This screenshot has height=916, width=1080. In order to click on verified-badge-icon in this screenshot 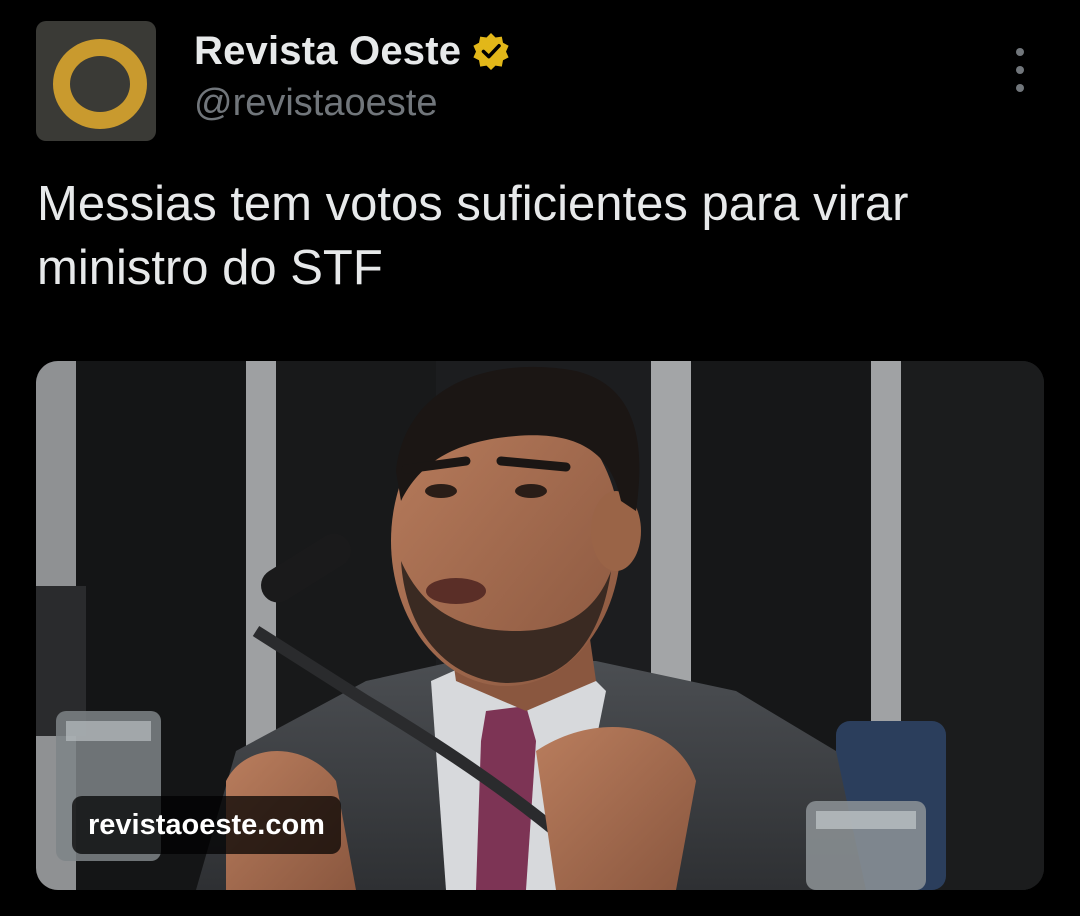, I will do `click(491, 51)`.